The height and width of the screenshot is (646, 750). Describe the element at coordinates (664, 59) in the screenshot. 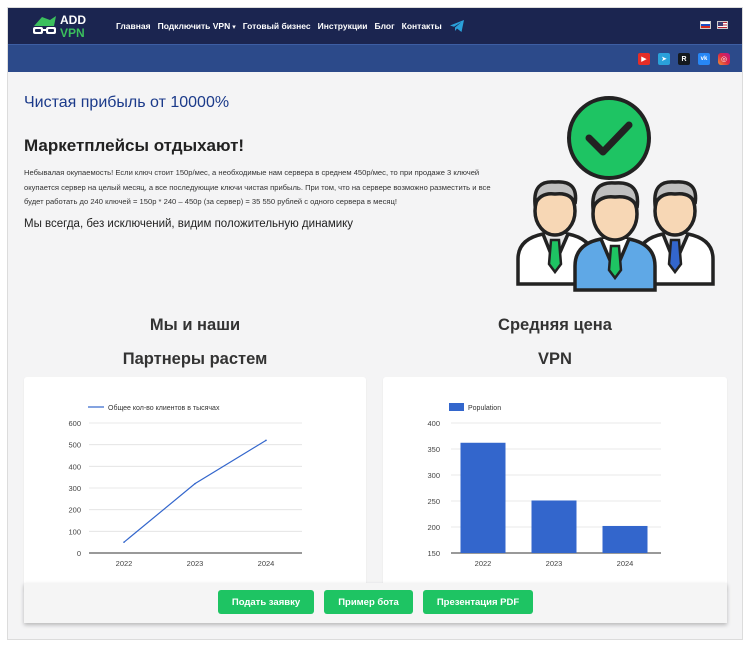

I see `telegram-icon: ➤` at that location.